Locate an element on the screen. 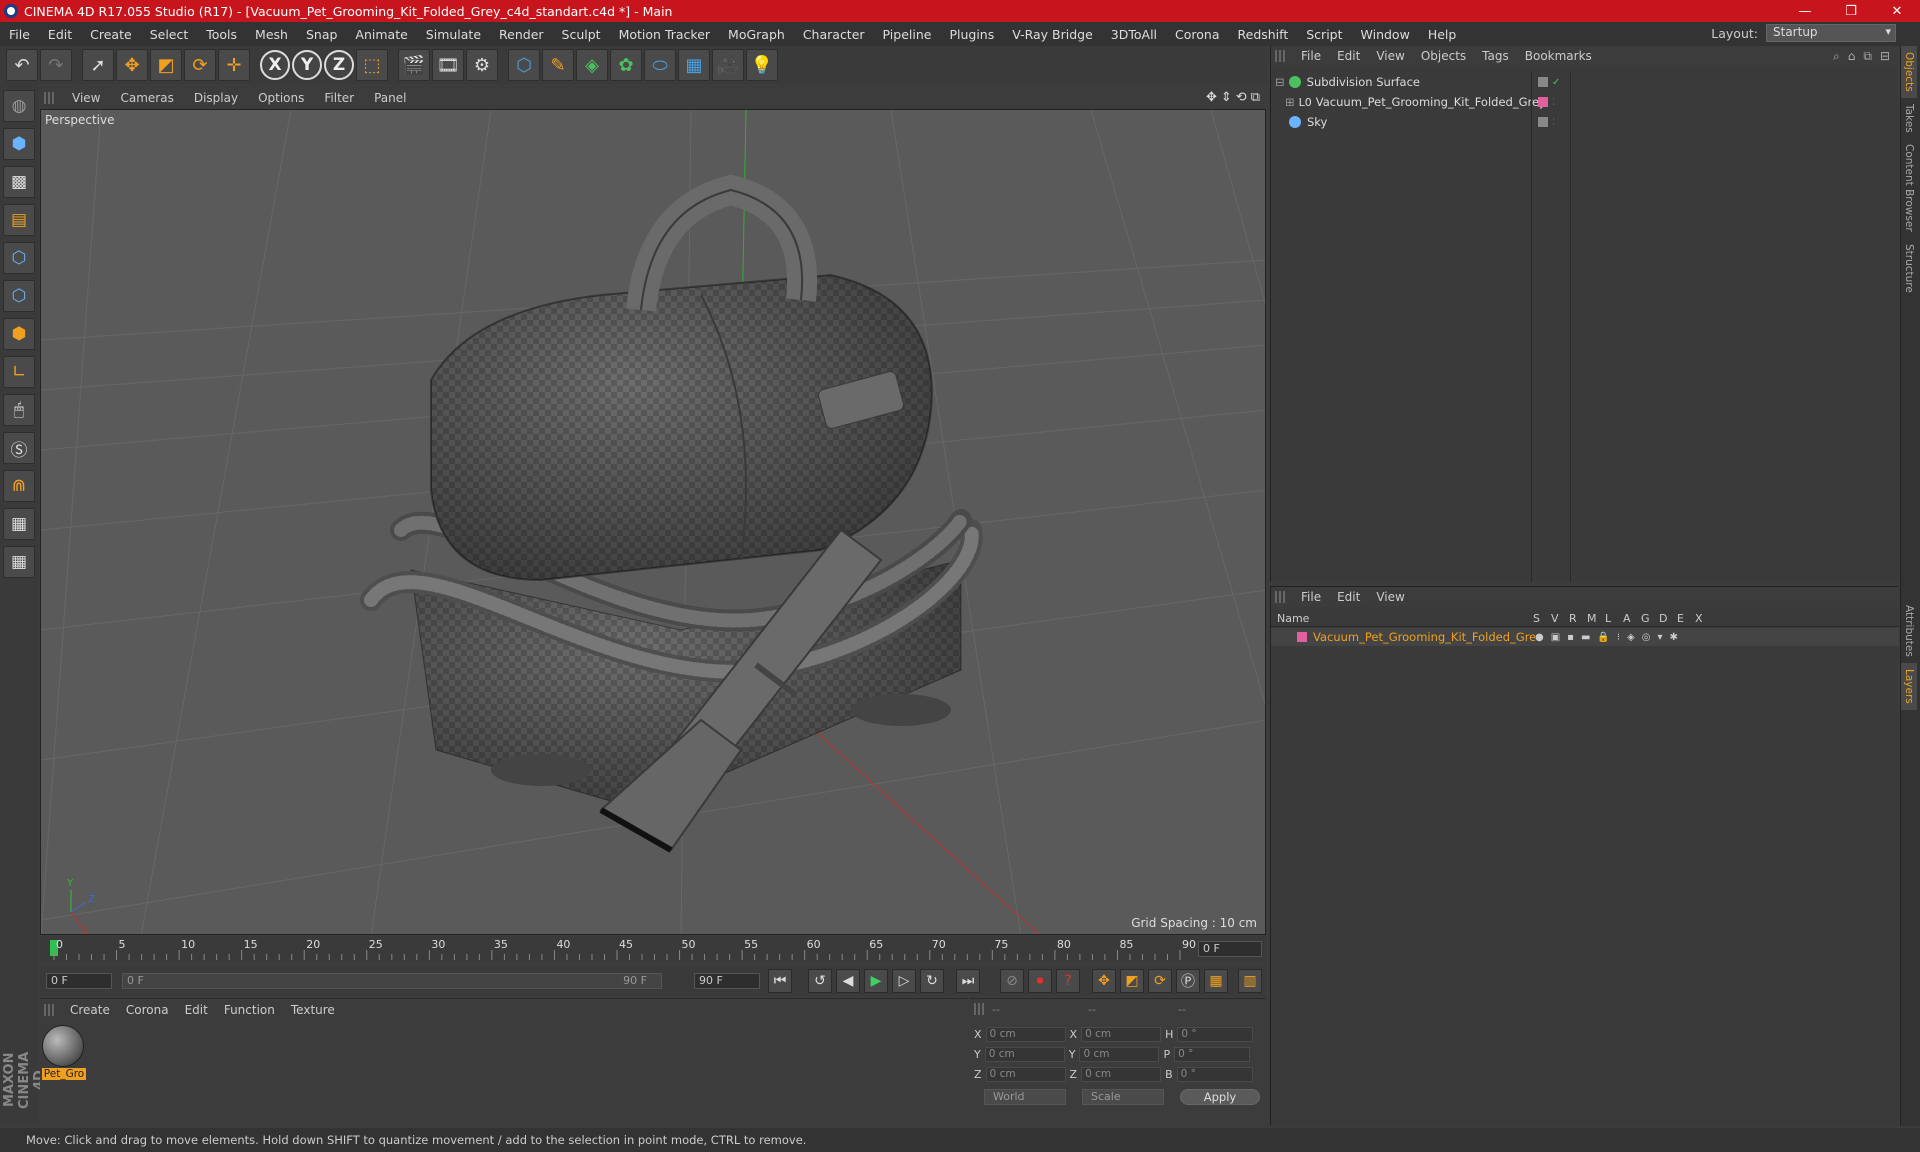 The image size is (1920, 1152). previous-frame-icon: ◀ is located at coordinates (848, 981).